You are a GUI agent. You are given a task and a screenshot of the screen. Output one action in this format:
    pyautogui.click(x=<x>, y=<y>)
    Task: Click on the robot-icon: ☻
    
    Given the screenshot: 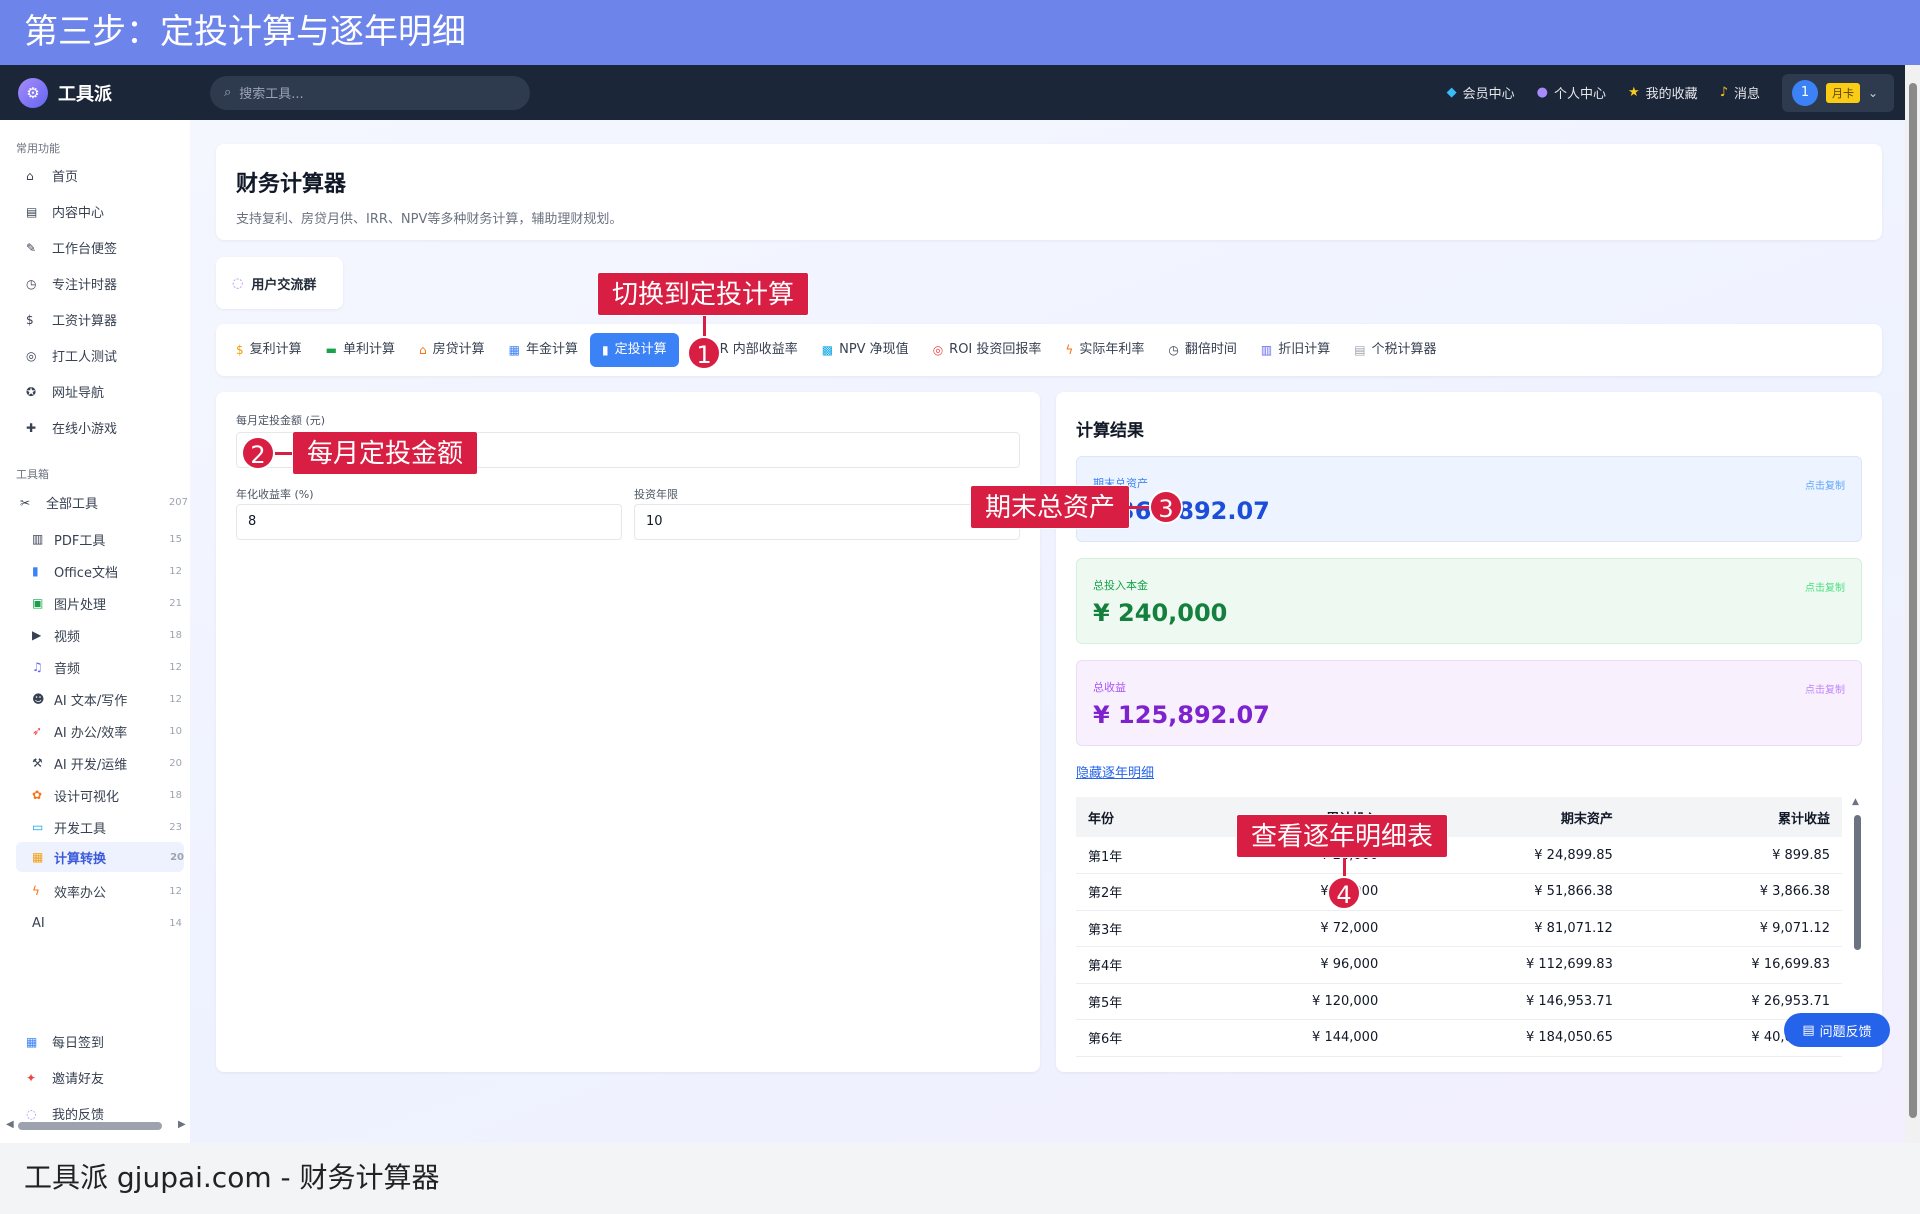 What is the action you would take?
    pyautogui.click(x=38, y=699)
    